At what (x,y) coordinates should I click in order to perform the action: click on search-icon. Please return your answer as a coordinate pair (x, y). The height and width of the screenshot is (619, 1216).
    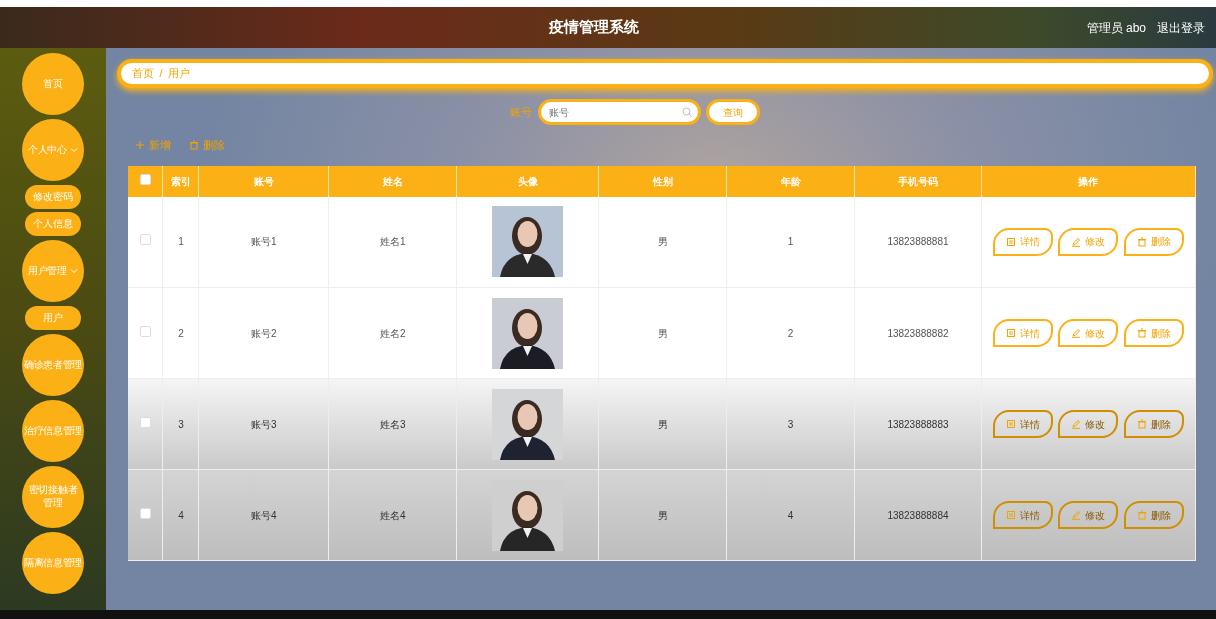
    Looking at the image, I should click on (686, 112).